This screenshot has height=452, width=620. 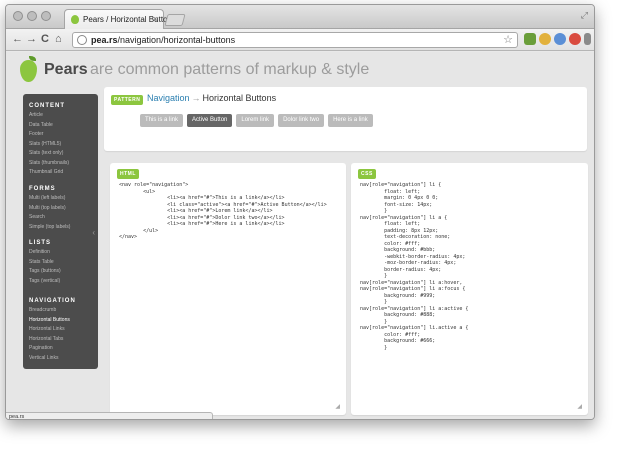 I want to click on browser-tab: Pears / Horizontal Buttons ×, so click(x=120, y=19).